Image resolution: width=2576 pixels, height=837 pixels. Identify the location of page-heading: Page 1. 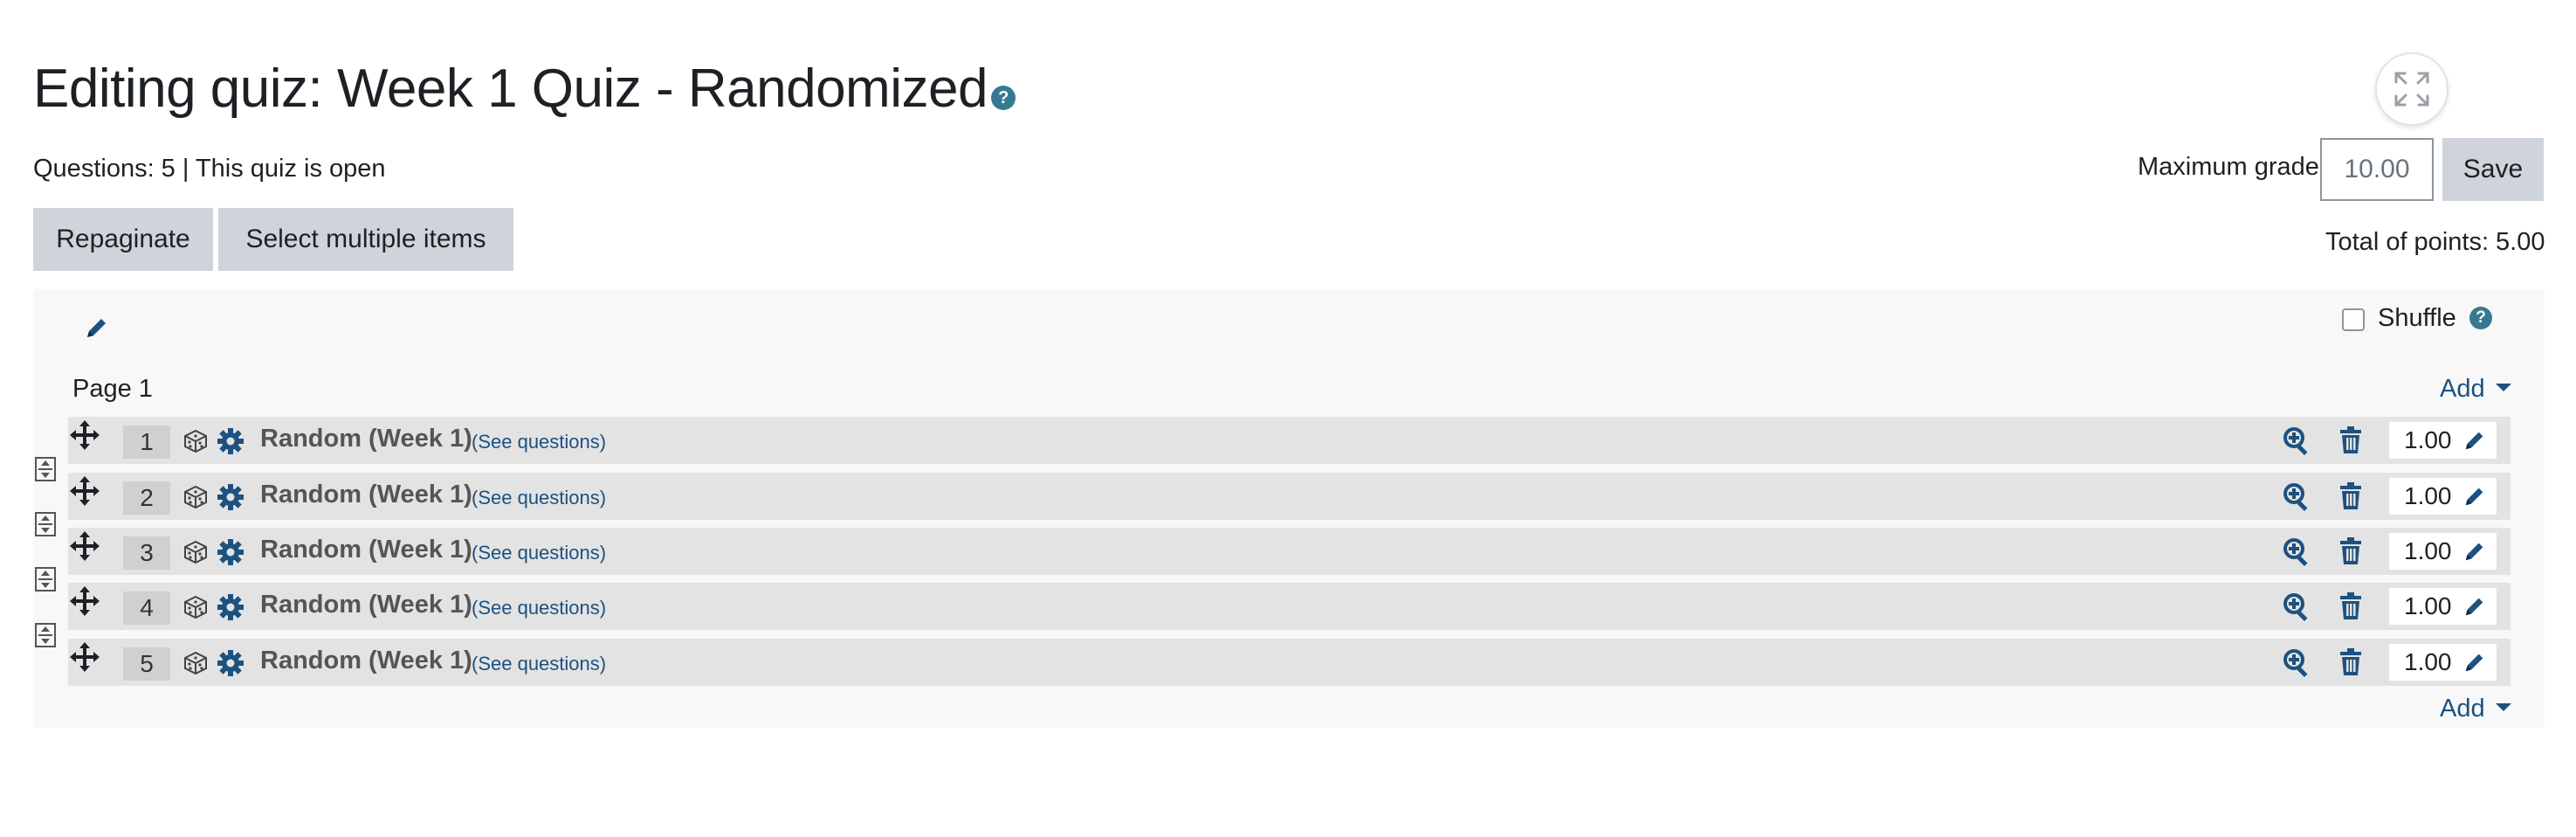
(112, 389).